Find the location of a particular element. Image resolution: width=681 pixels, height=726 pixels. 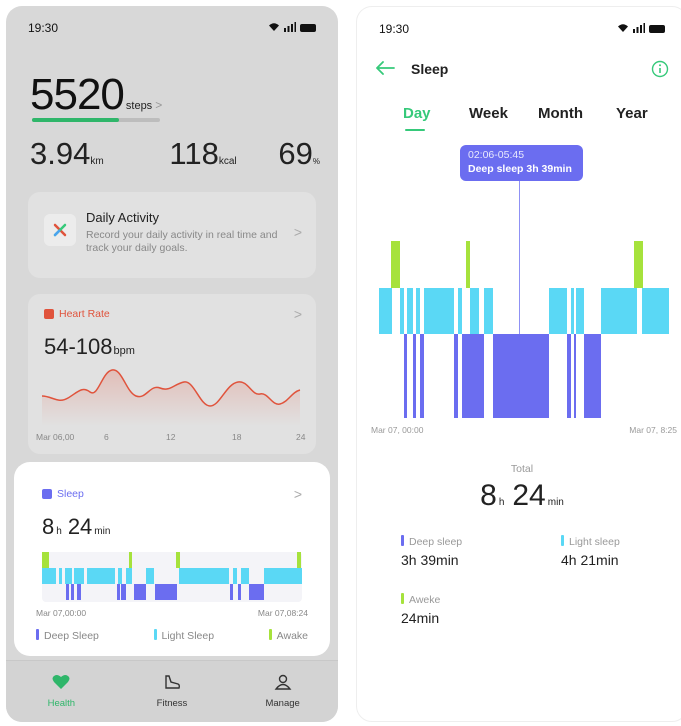

calories-stat: 118kcal is located at coordinates (202, 154).